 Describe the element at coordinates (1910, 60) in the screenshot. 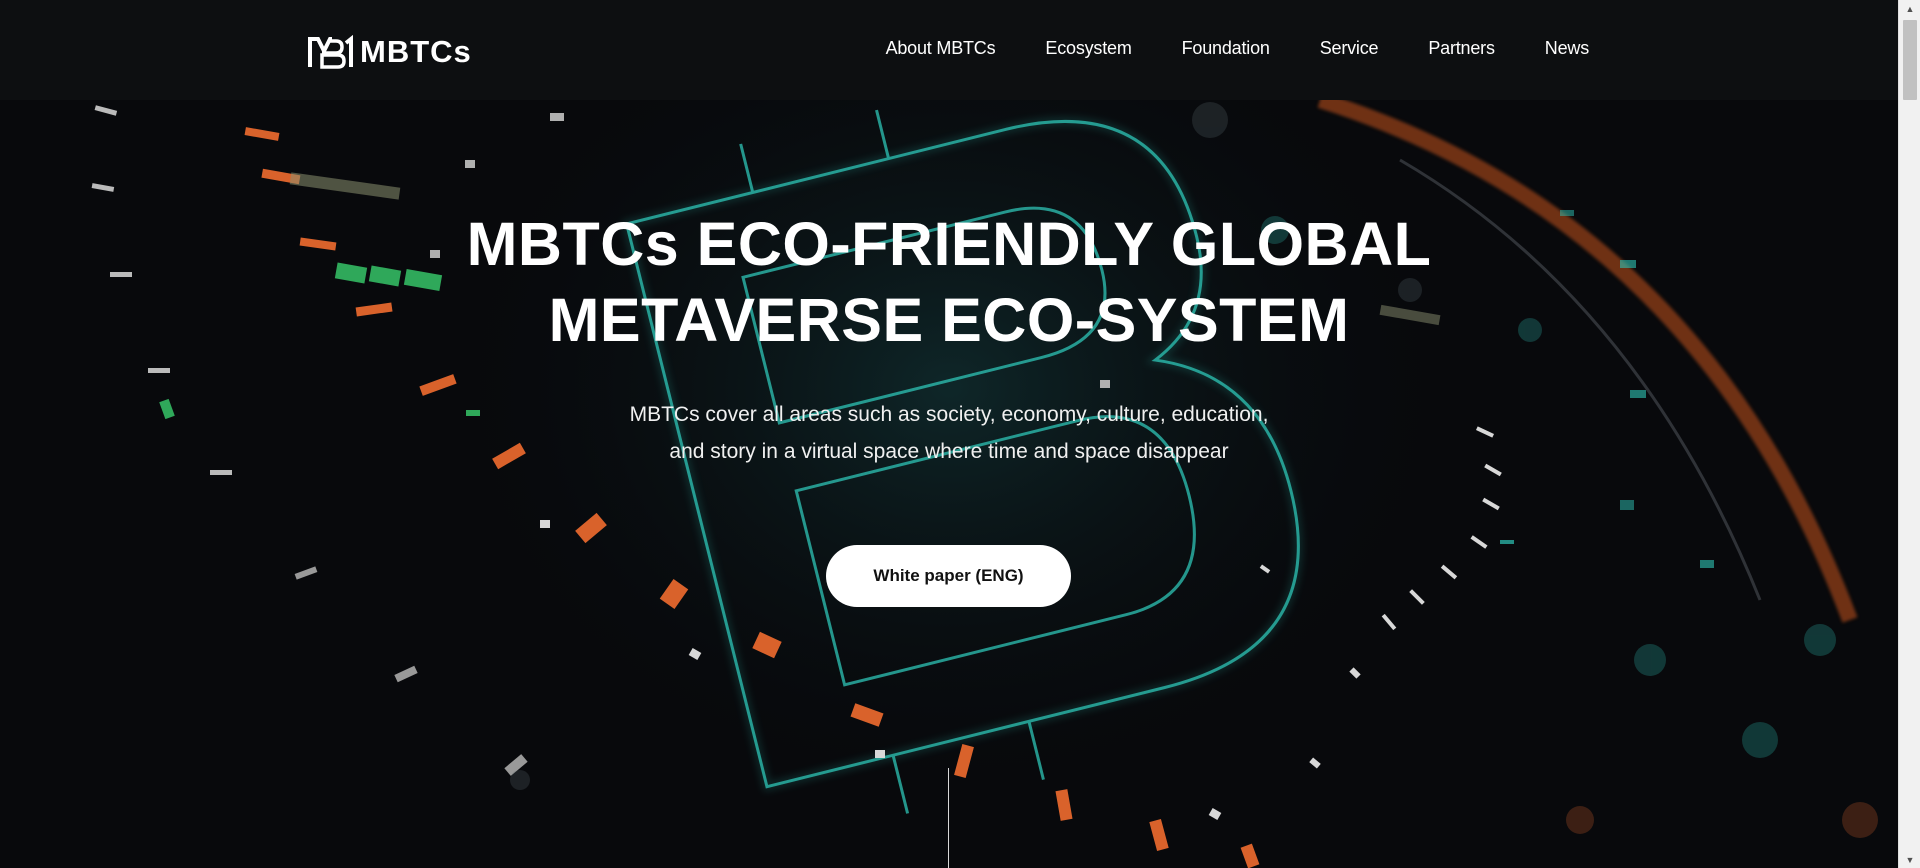

I see `scrollbar-thumb` at that location.